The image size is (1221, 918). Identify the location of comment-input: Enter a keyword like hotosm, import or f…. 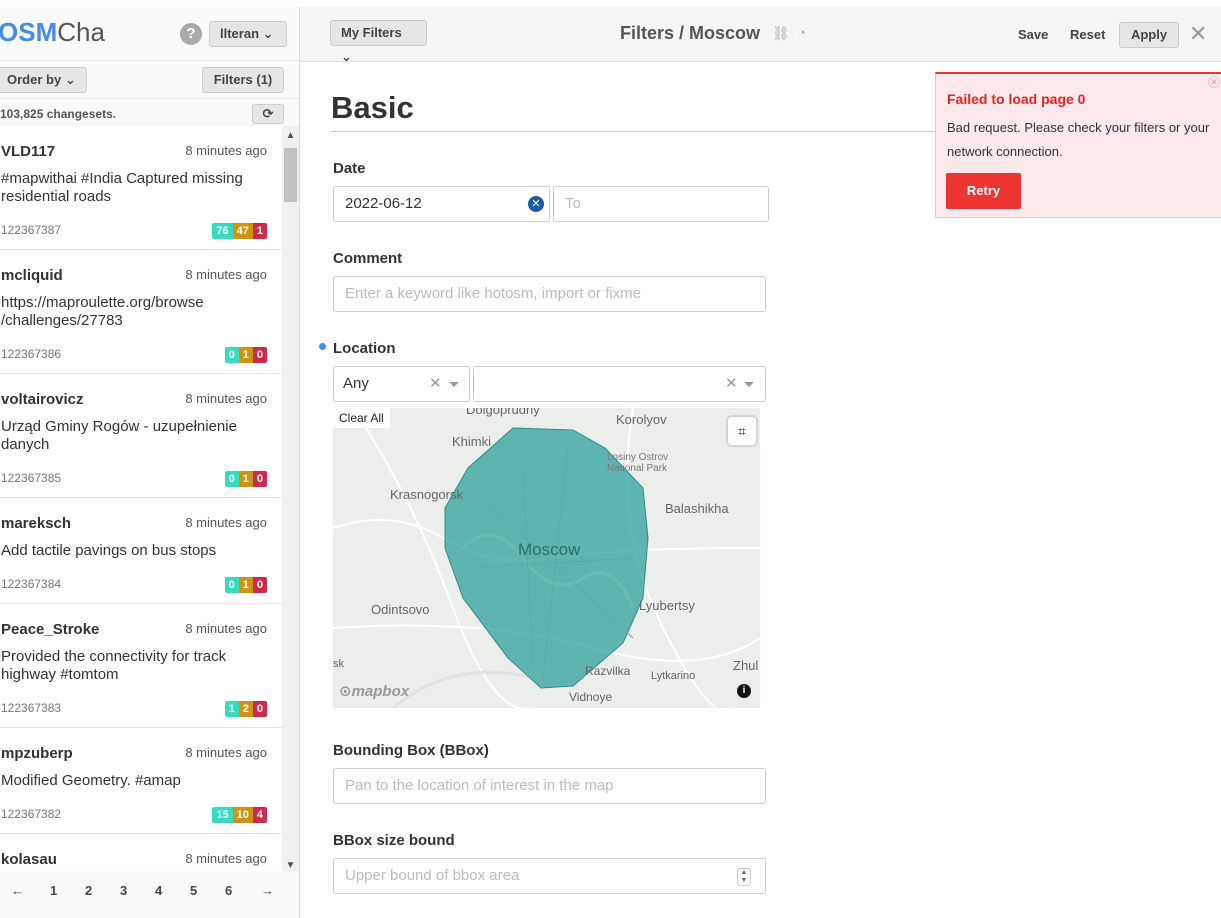
(549, 294).